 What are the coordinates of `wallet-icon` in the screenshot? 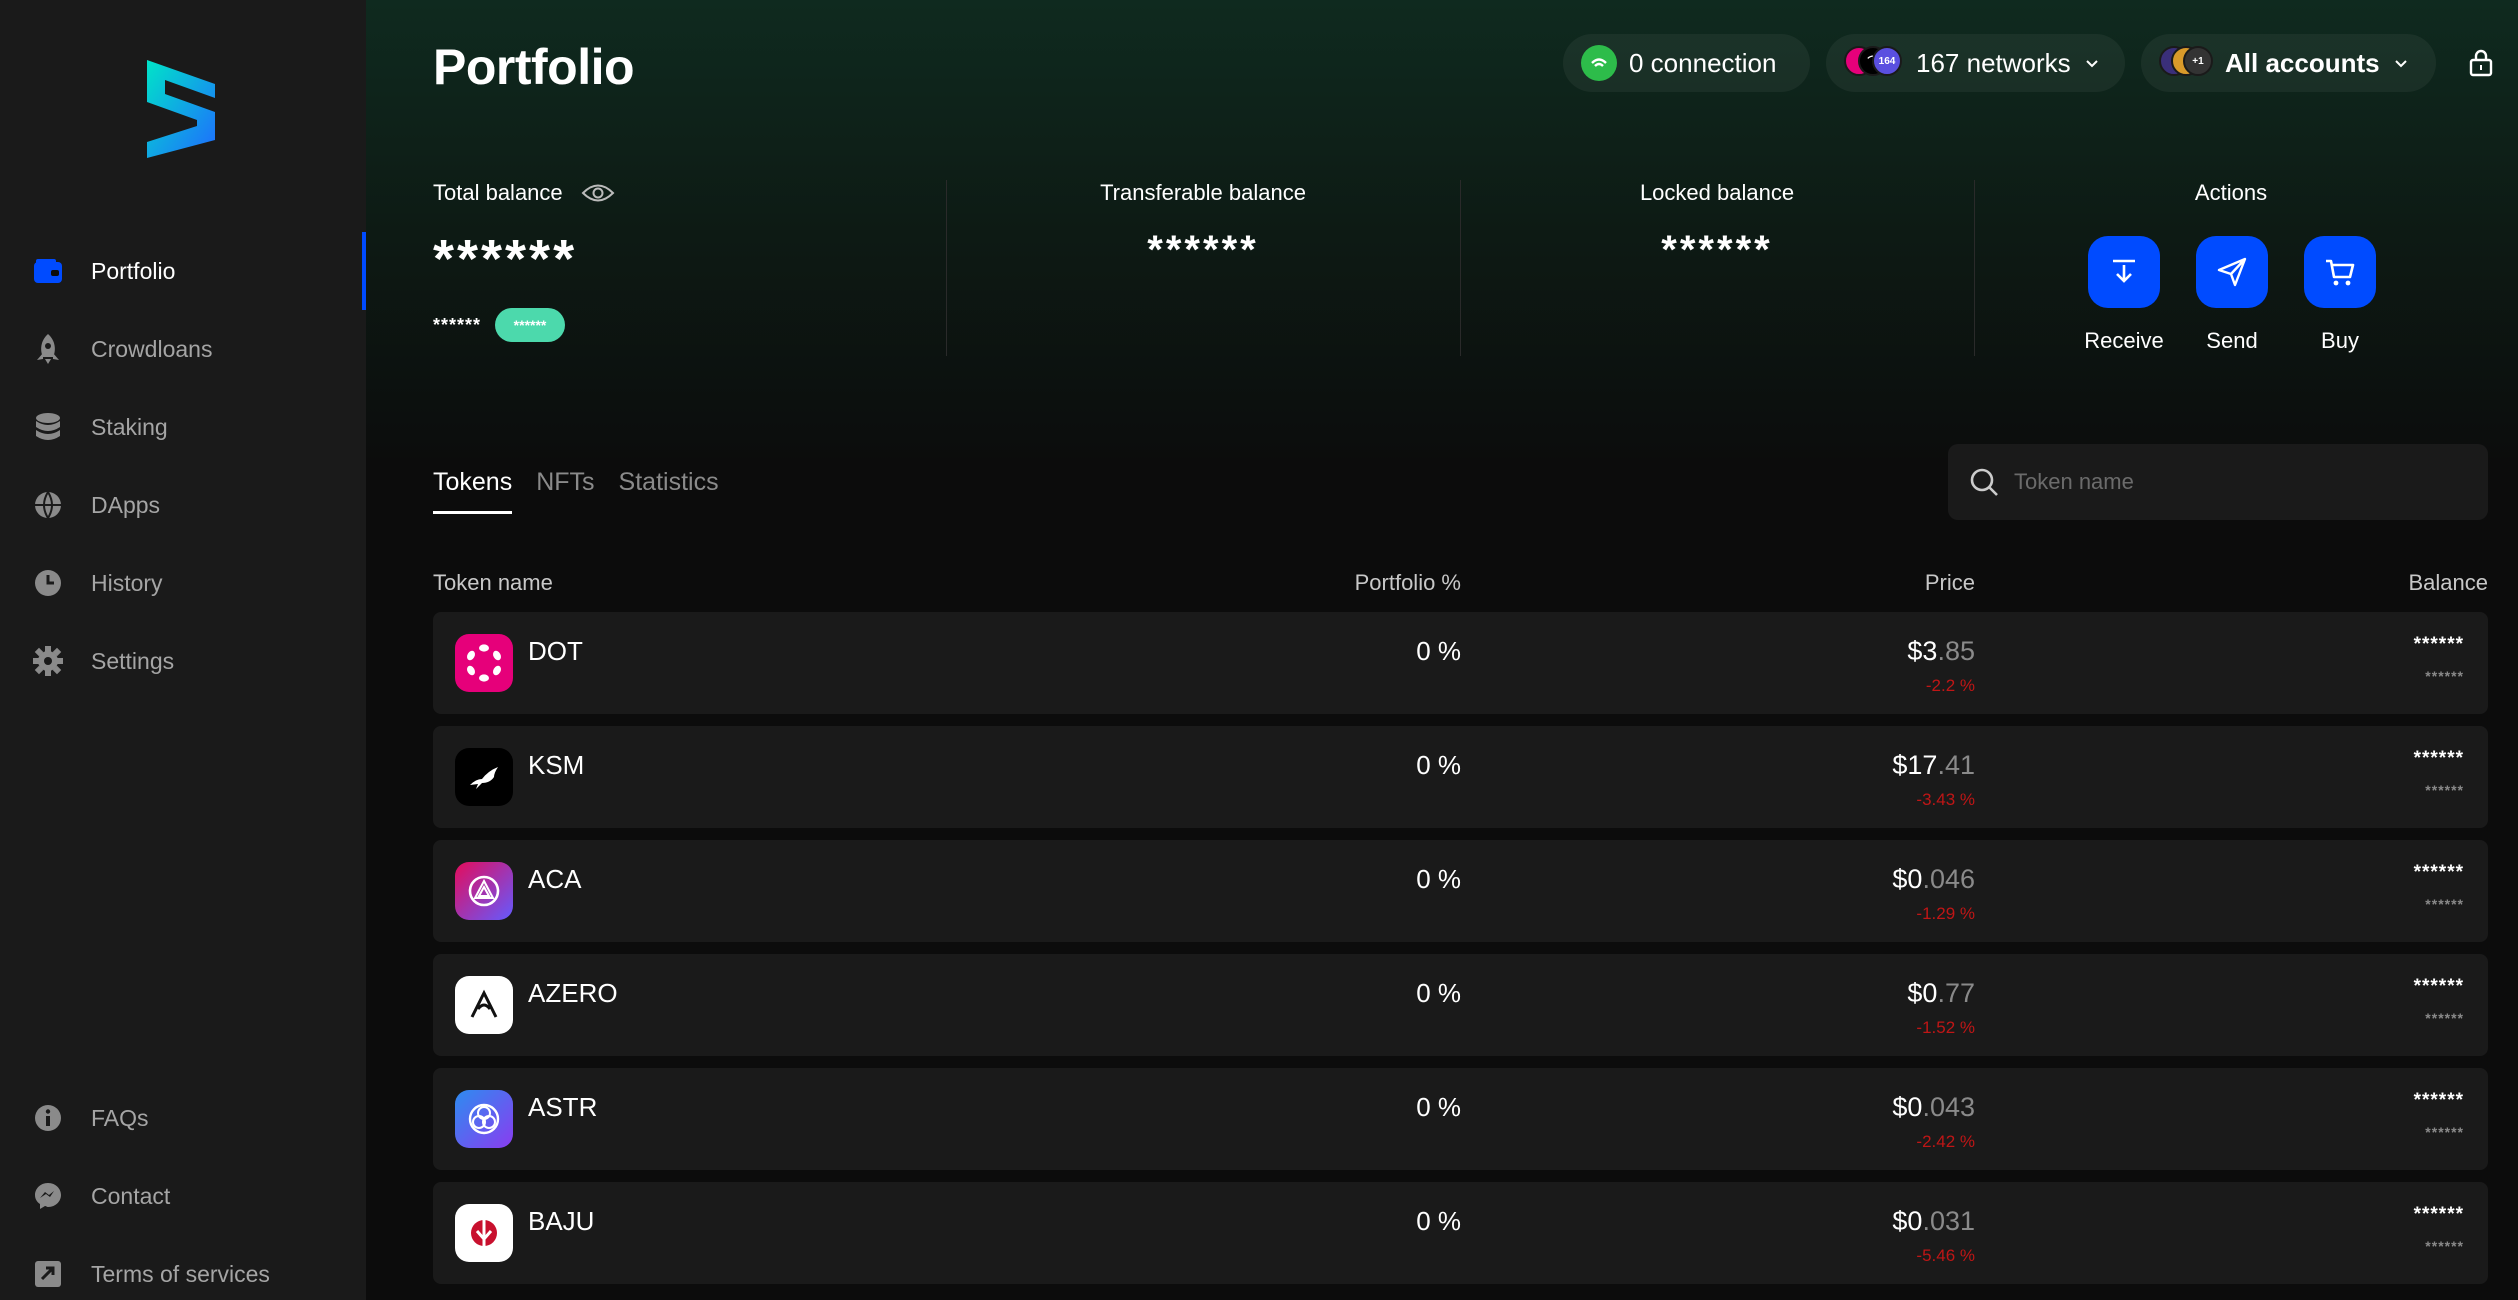 It's located at (48, 271).